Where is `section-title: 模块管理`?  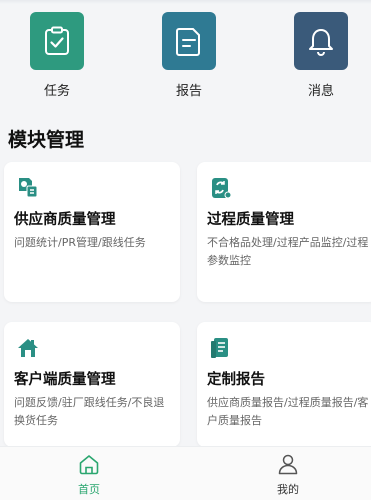
section-title: 模块管理 is located at coordinates (46, 140).